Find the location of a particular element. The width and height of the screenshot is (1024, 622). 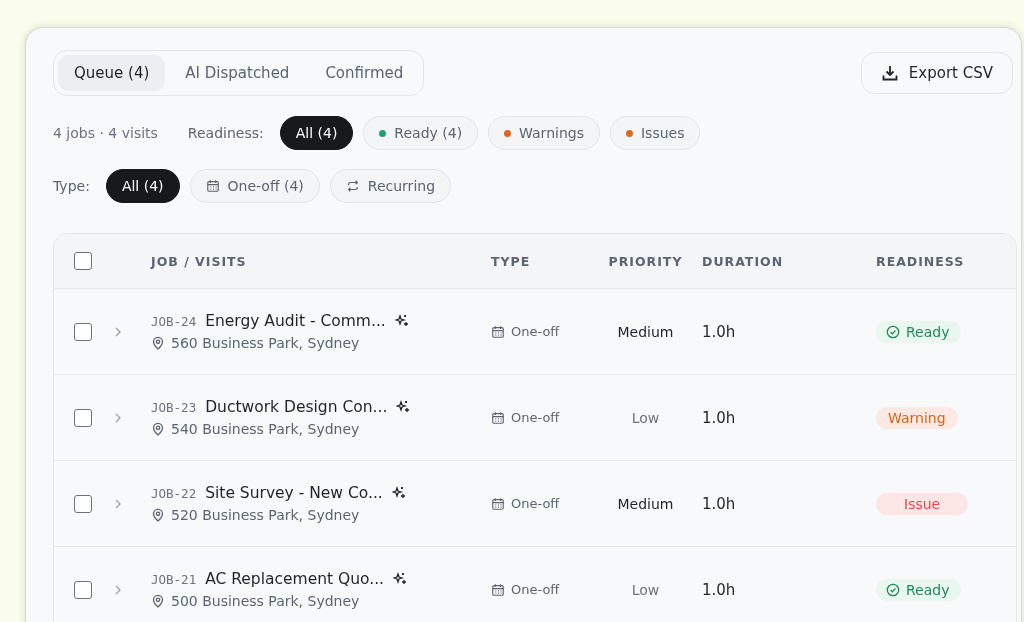

filter-label: Readiness: is located at coordinates (225, 133).